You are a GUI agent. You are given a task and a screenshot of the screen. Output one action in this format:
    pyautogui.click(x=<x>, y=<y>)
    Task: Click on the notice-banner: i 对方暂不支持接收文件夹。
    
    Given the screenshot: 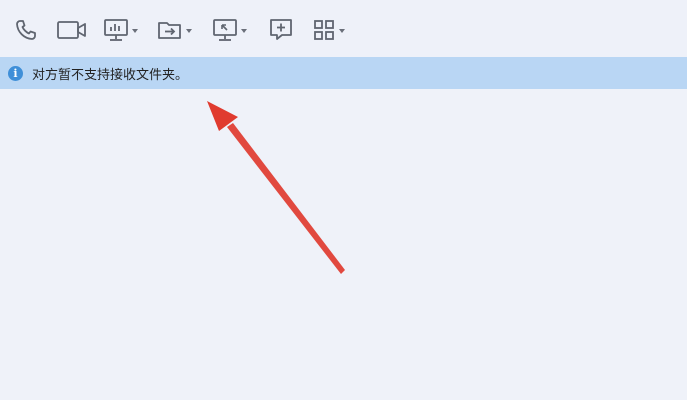 What is the action you would take?
    pyautogui.click(x=343, y=73)
    